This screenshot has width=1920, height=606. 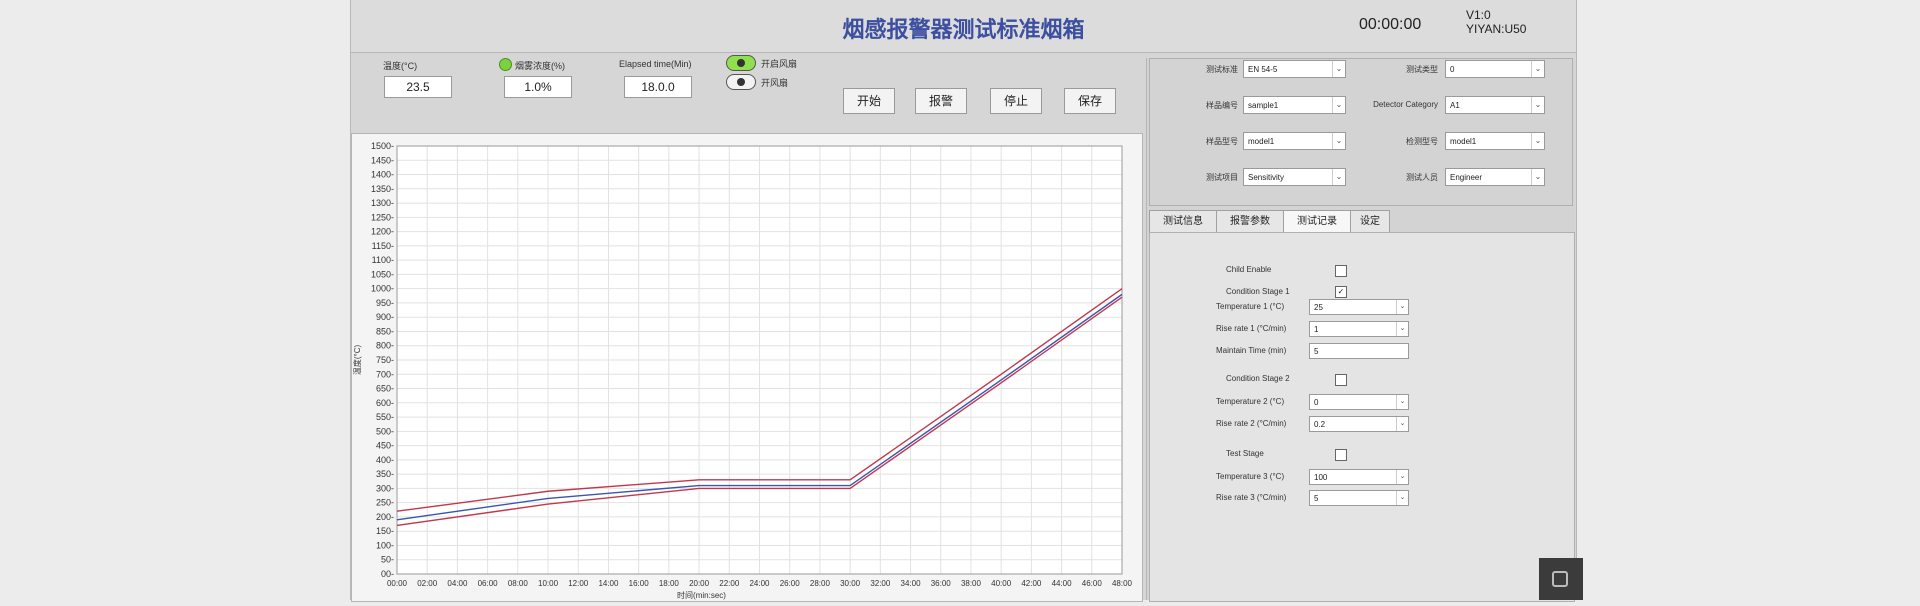 What do you see at coordinates (382, 274) in the screenshot?
I see `y-tick-label: 1050-` at bounding box center [382, 274].